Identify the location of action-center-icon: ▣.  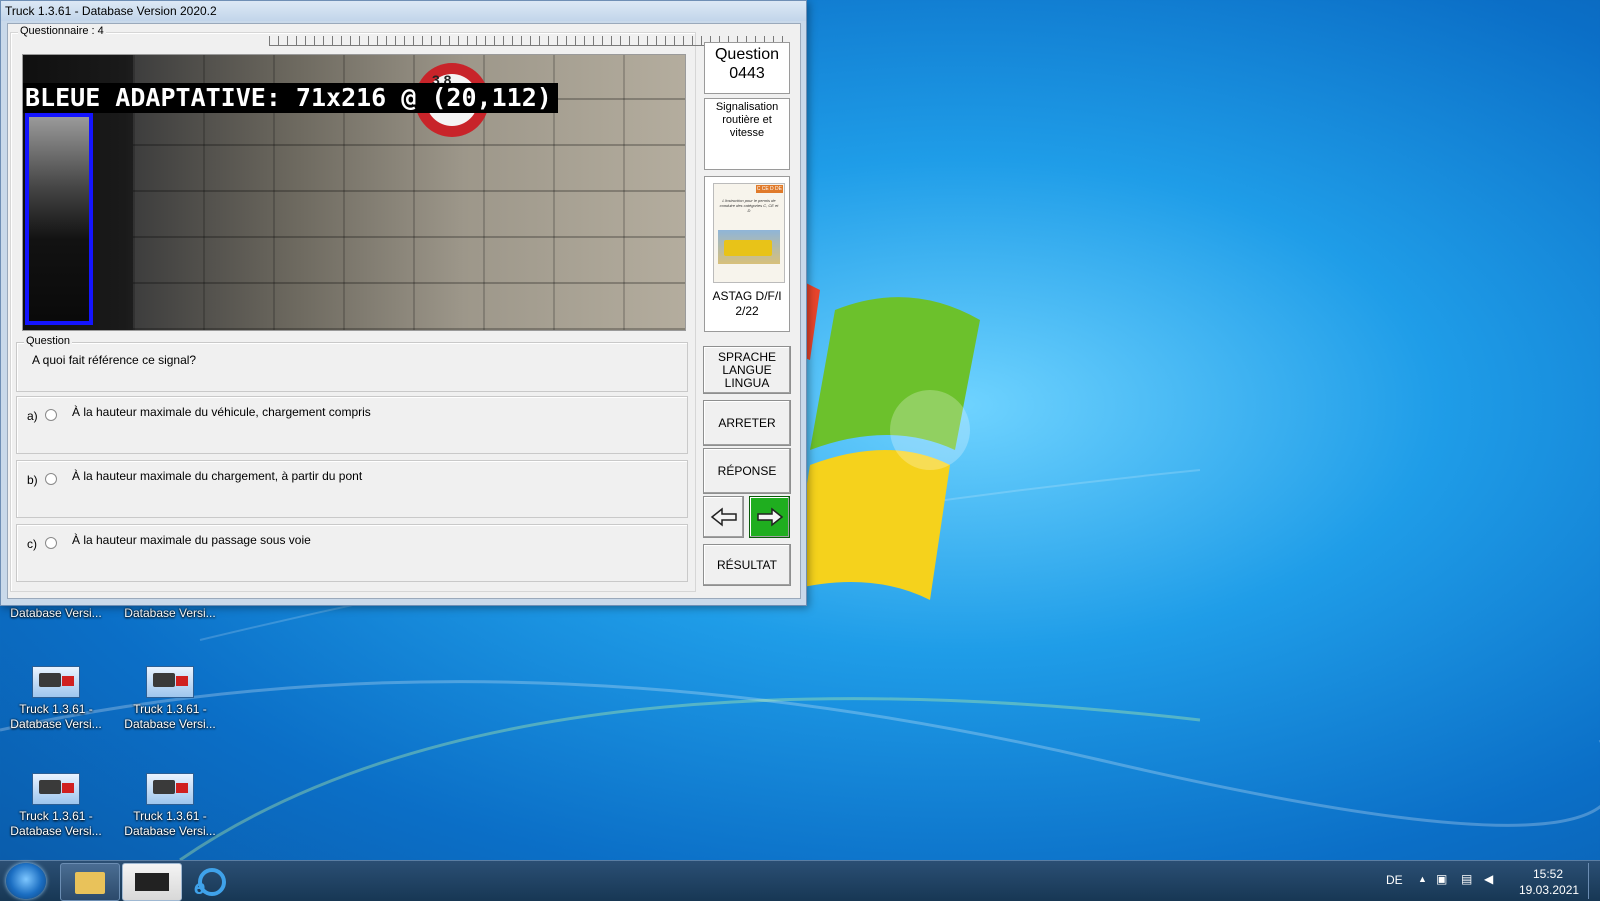
(1441, 879).